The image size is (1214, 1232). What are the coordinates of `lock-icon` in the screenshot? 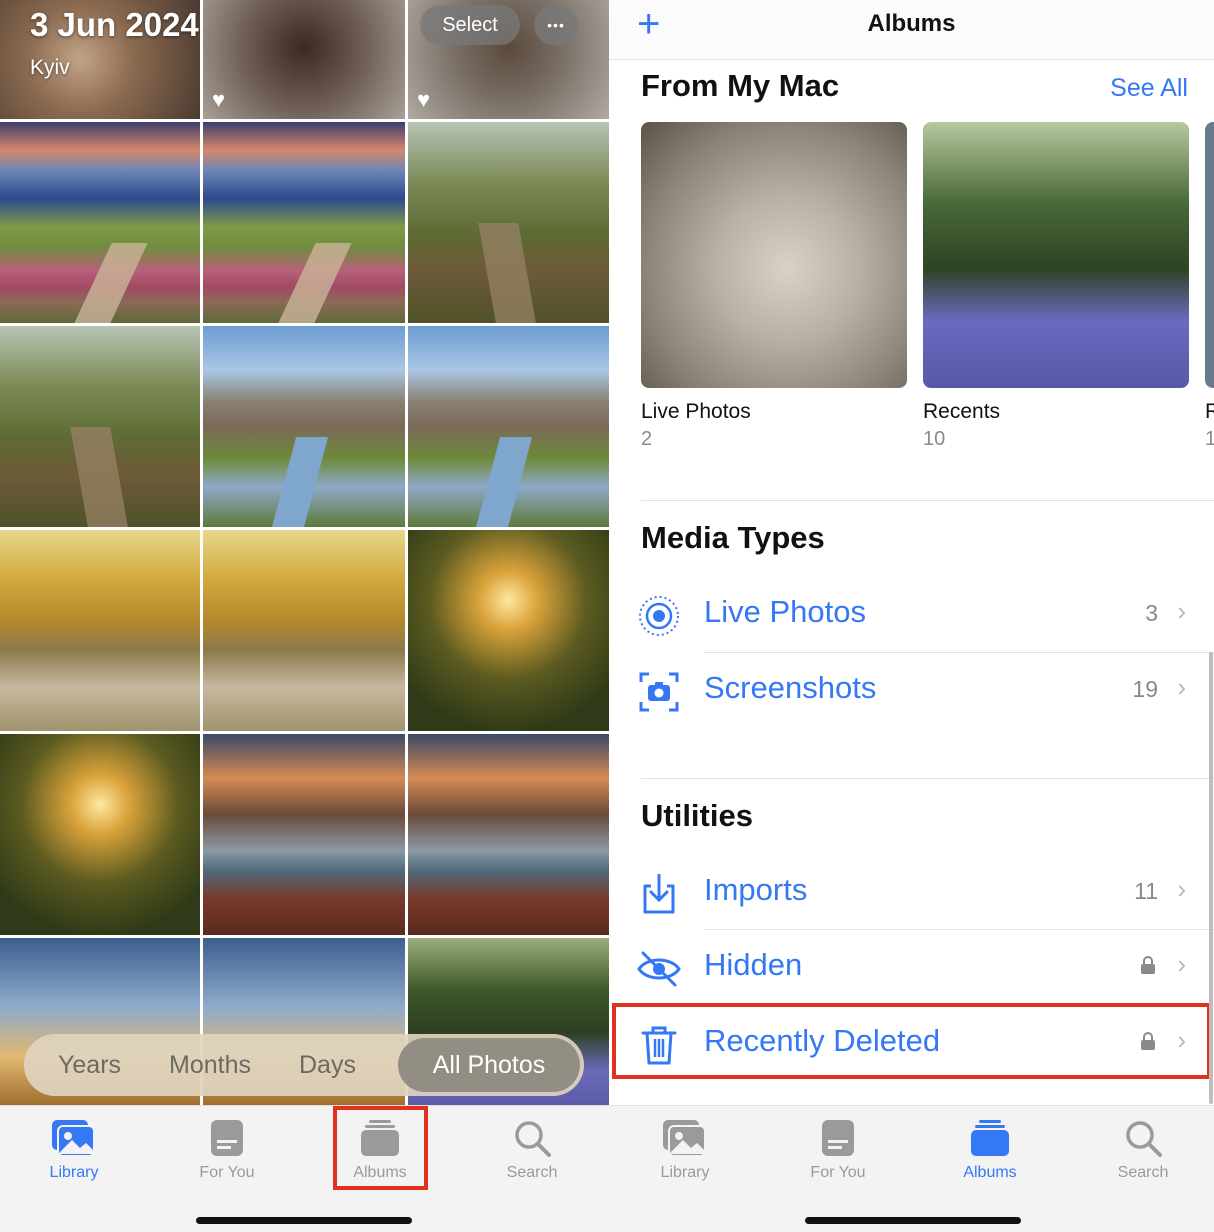 It's located at (1148, 965).